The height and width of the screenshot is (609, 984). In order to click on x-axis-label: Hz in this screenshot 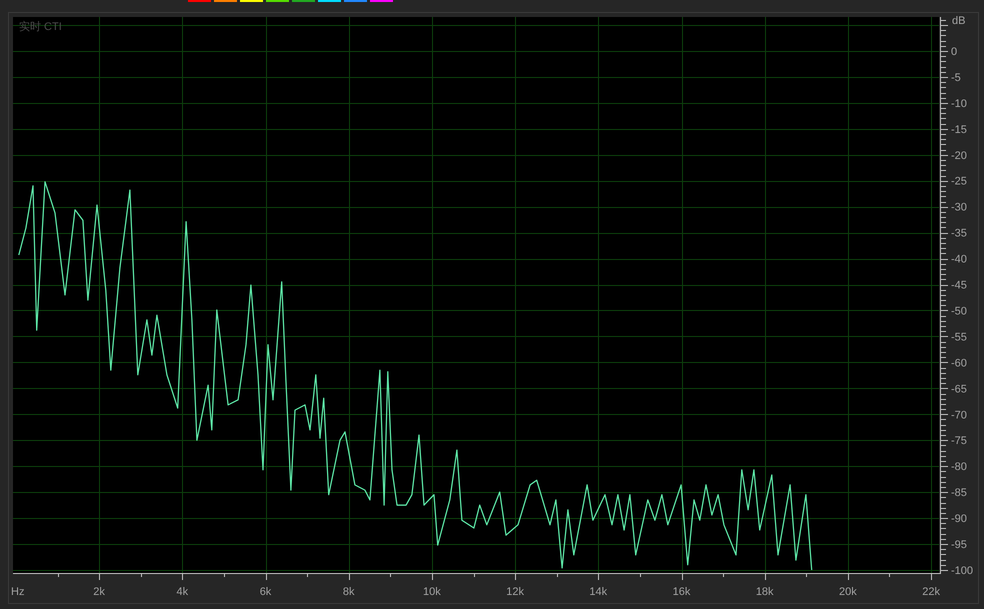, I will do `click(17, 592)`.